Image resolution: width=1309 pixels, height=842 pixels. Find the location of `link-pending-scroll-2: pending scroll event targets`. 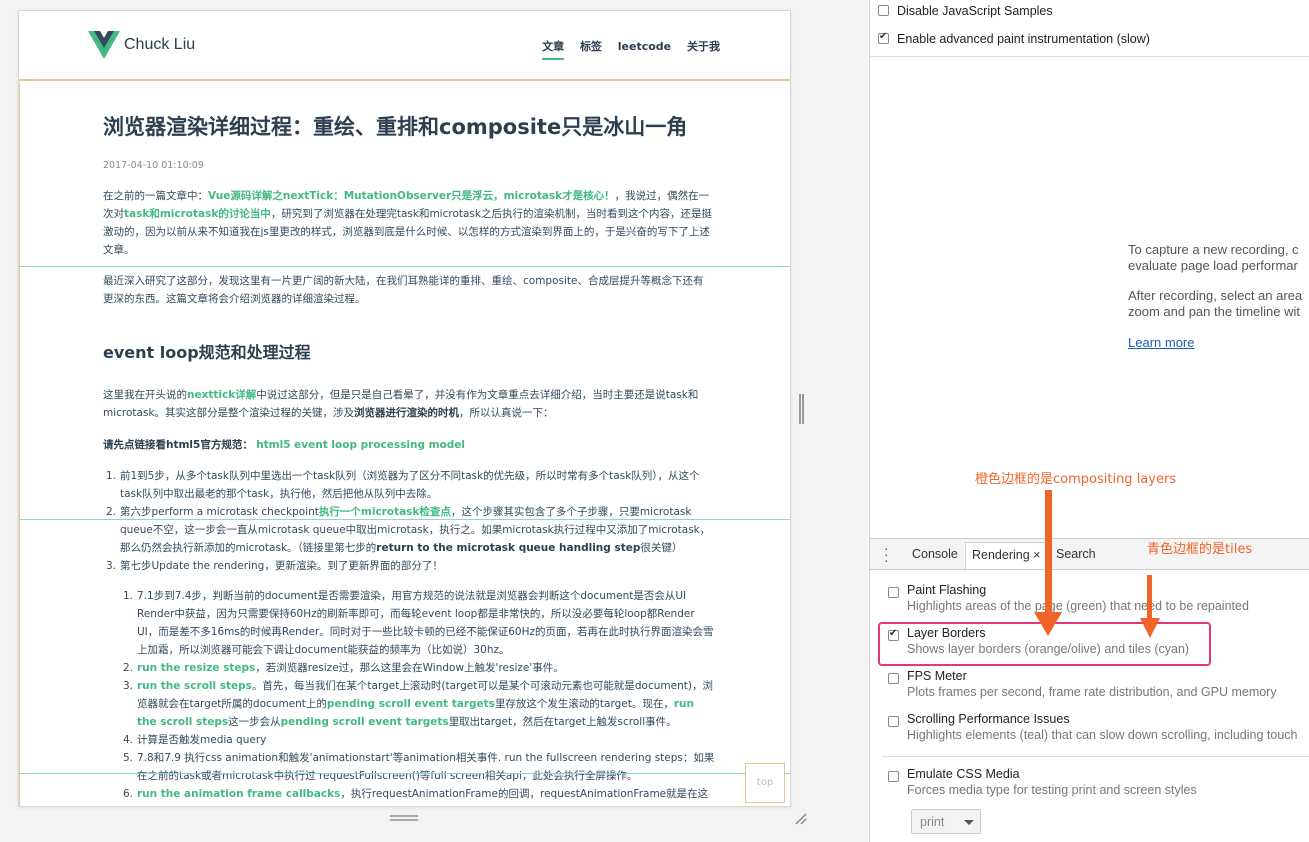

link-pending-scroll-2: pending scroll event targets is located at coordinates (365, 722).